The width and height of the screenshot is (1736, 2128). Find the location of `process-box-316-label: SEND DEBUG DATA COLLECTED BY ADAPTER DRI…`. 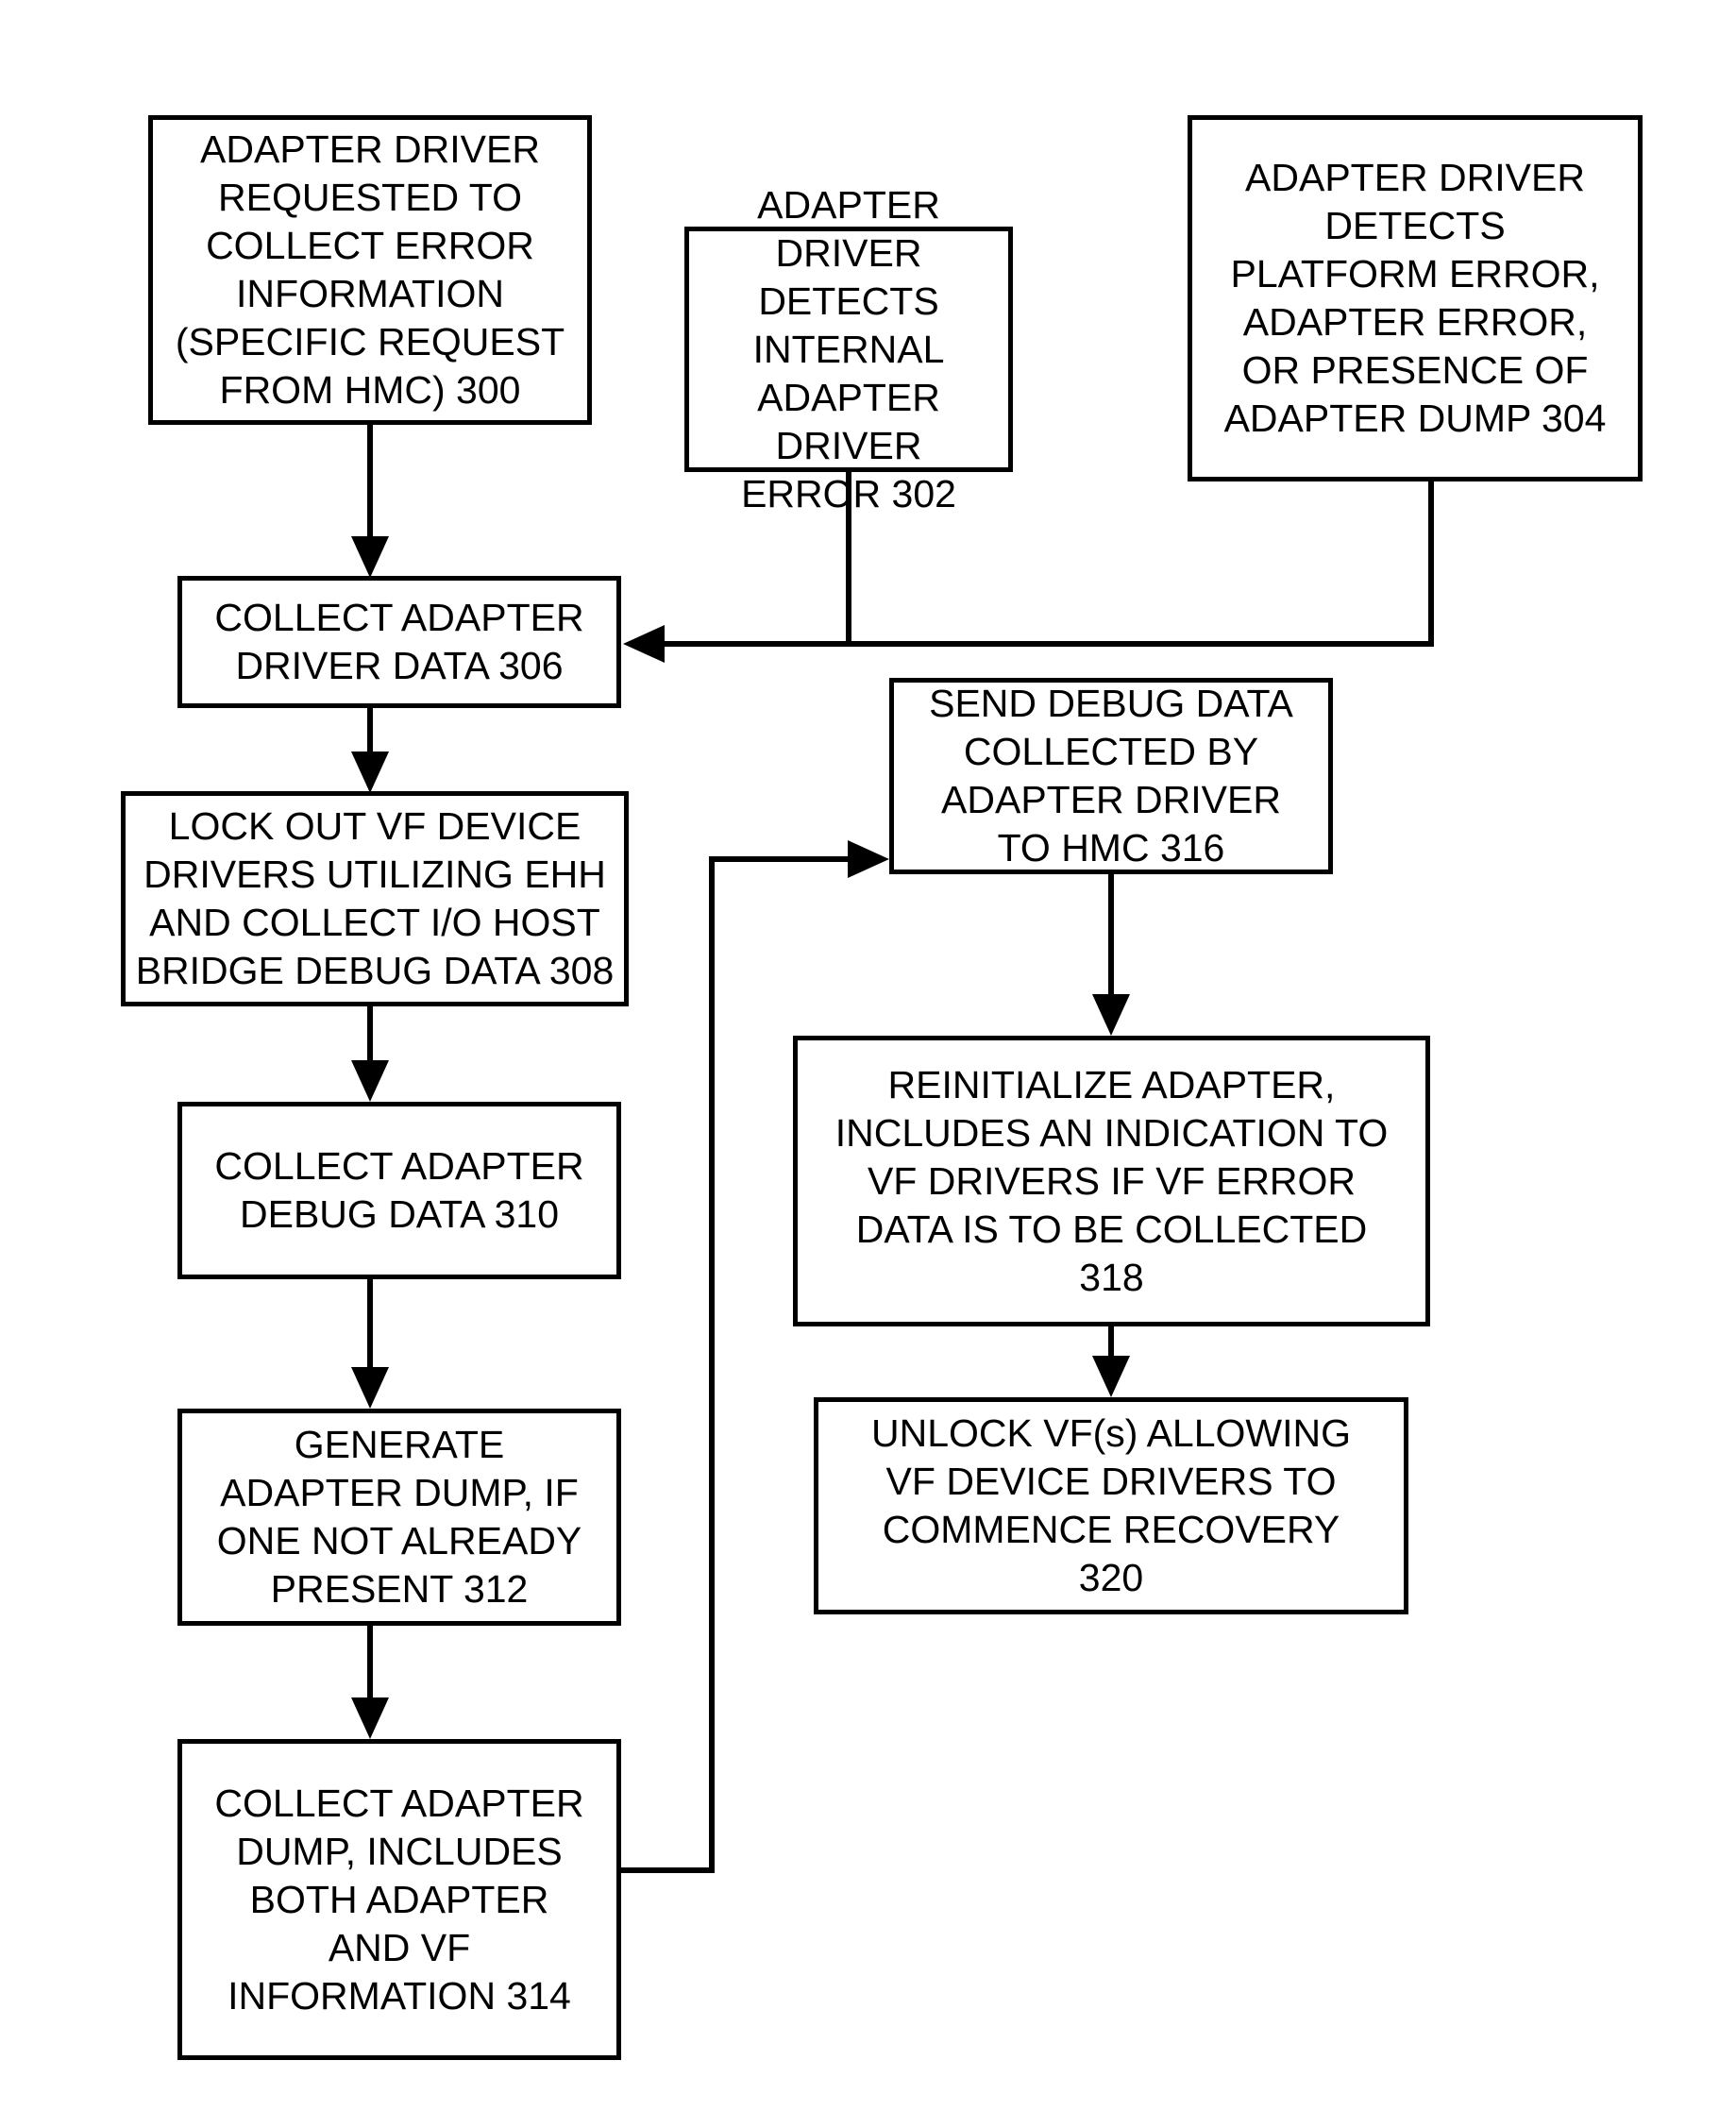

process-box-316-label: SEND DEBUG DATA COLLECTED BY ADAPTER DRI… is located at coordinates (1111, 776).